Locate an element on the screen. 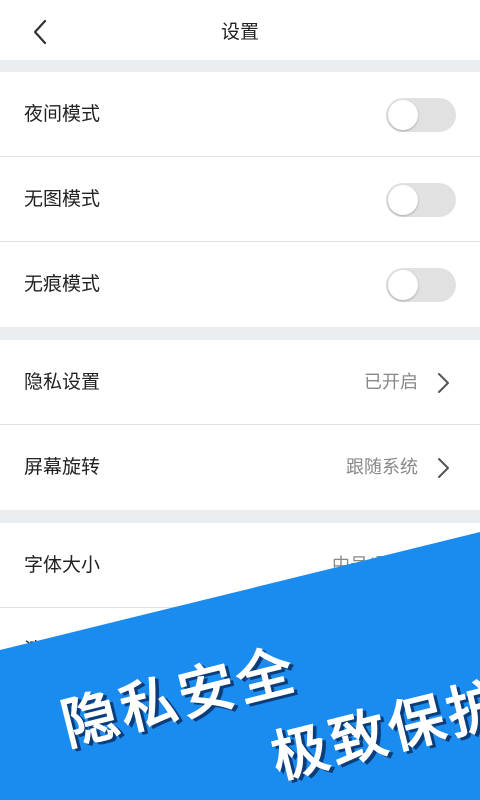  setting-value: 中号(默认) is located at coordinates (374, 565).